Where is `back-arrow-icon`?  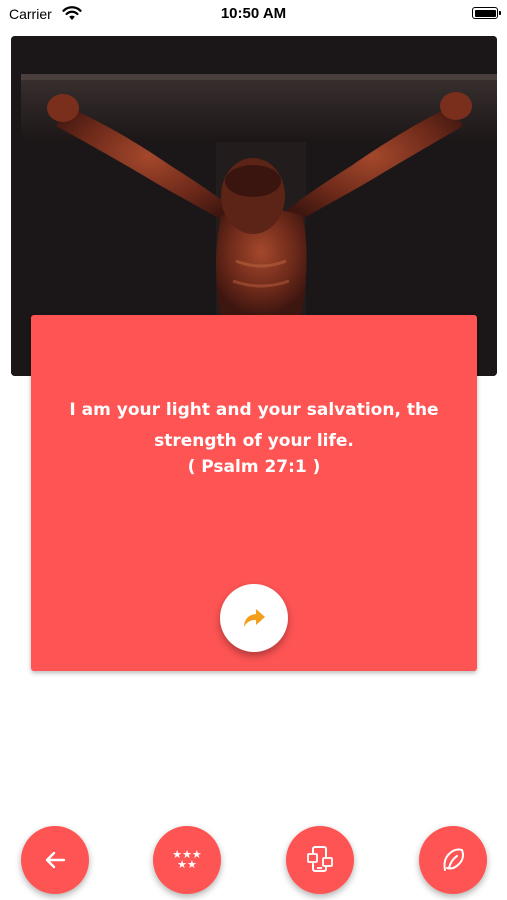 back-arrow-icon is located at coordinates (55, 860).